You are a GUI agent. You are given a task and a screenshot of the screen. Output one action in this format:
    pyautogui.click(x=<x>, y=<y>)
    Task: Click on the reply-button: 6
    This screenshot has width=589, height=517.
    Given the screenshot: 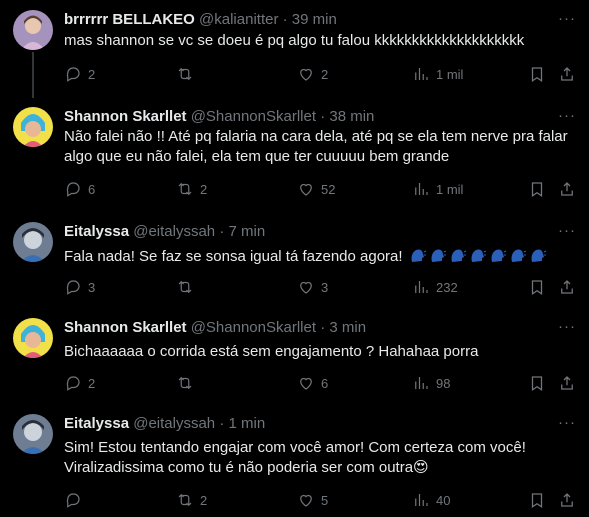 What is the action you would take?
    pyautogui.click(x=79, y=189)
    